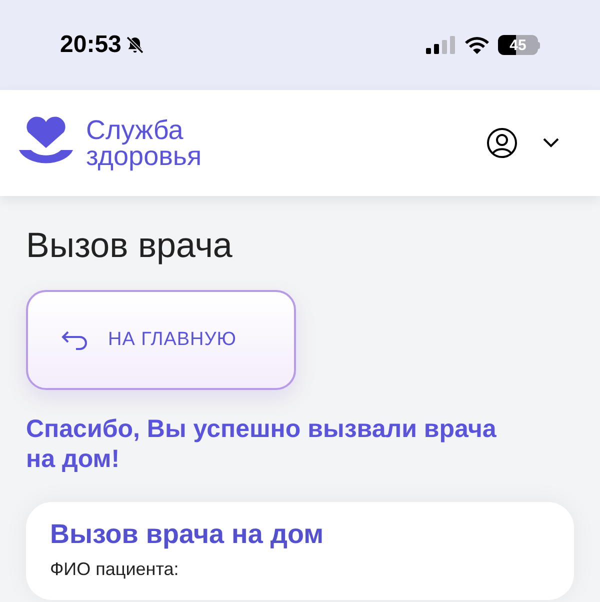 Image resolution: width=600 pixels, height=602 pixels. Describe the element at coordinates (115, 569) in the screenshot. I see `field-label: ФИО пациента:` at that location.